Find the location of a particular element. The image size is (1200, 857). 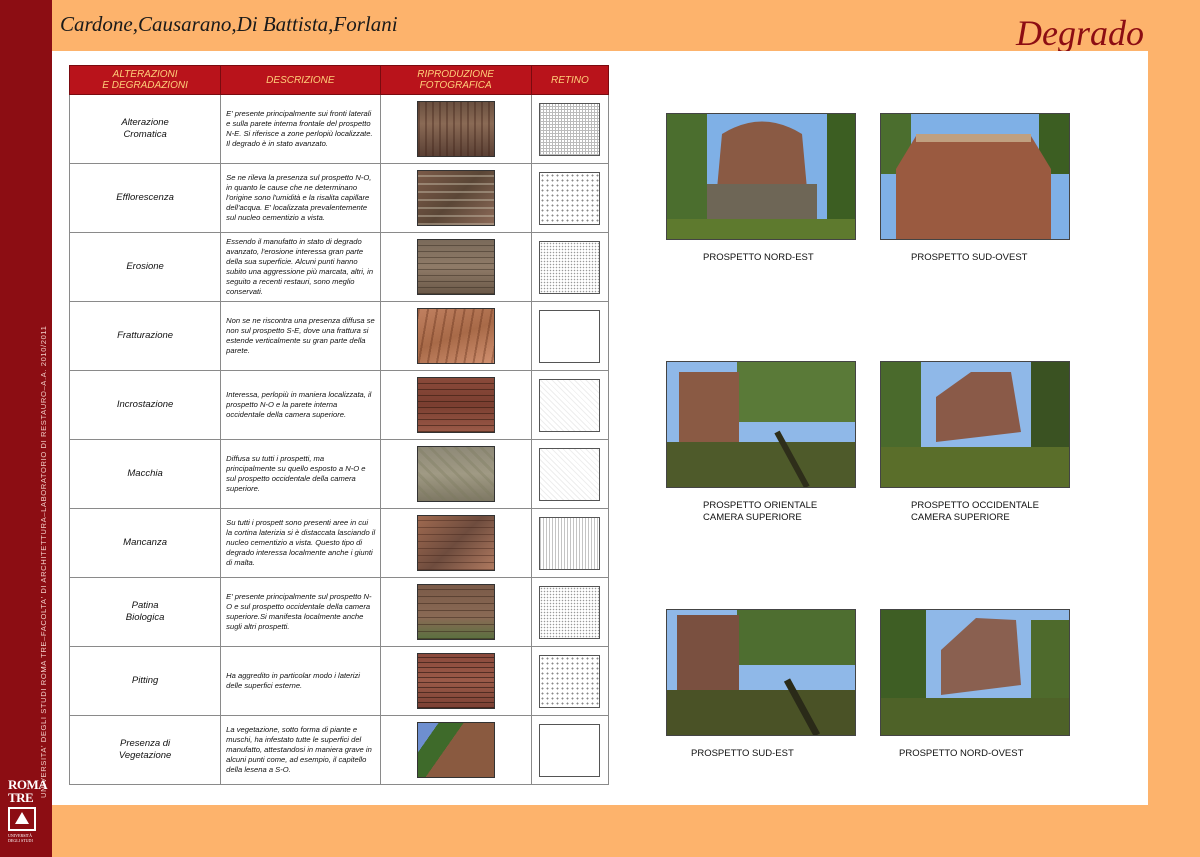

caption-prospetto-nord-est: PROSPETTO NORD-EST is located at coordinates (758, 258).